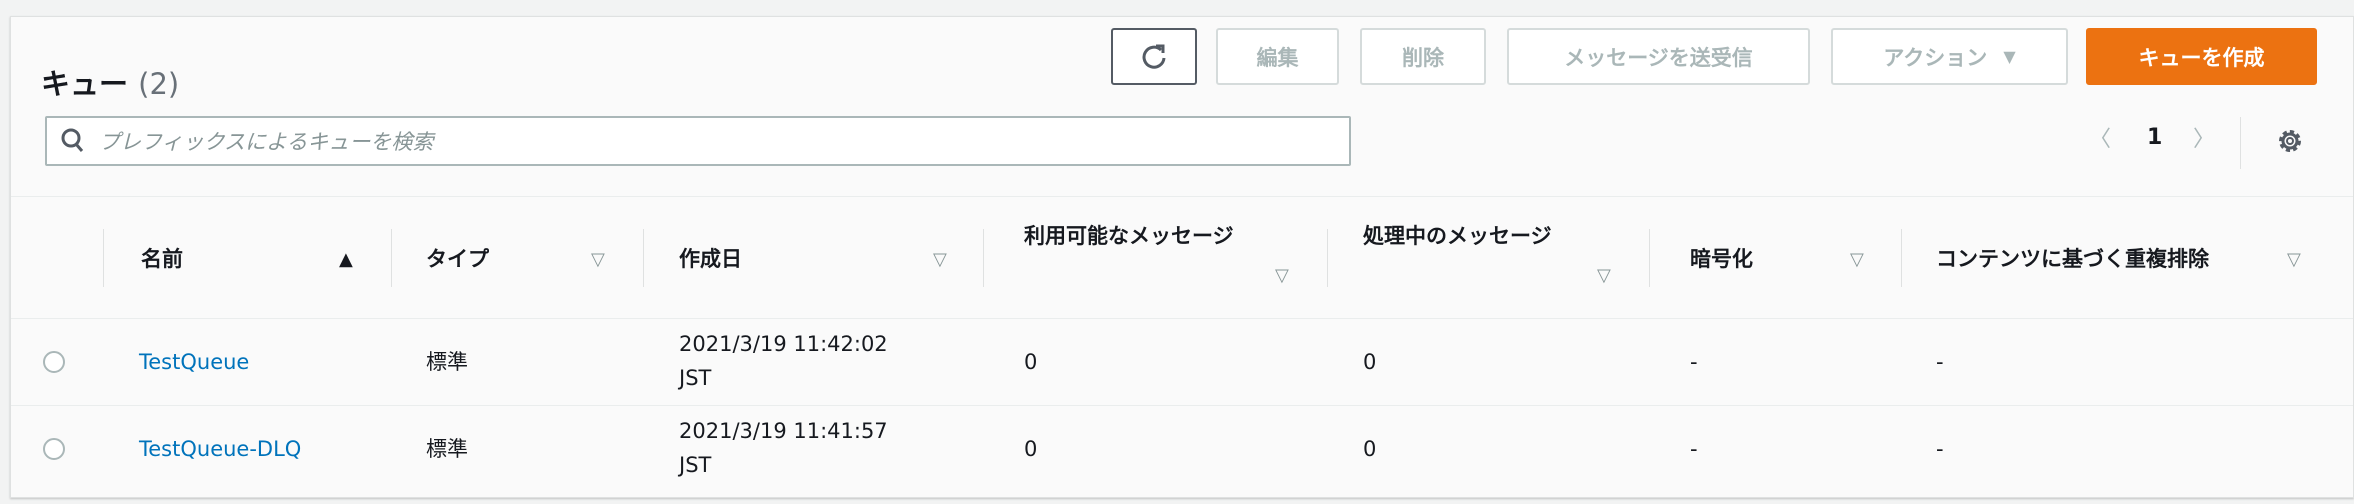 The image size is (2354, 504). Describe the element at coordinates (2100, 137) in the screenshot. I see `prev-page-button: 〈` at that location.